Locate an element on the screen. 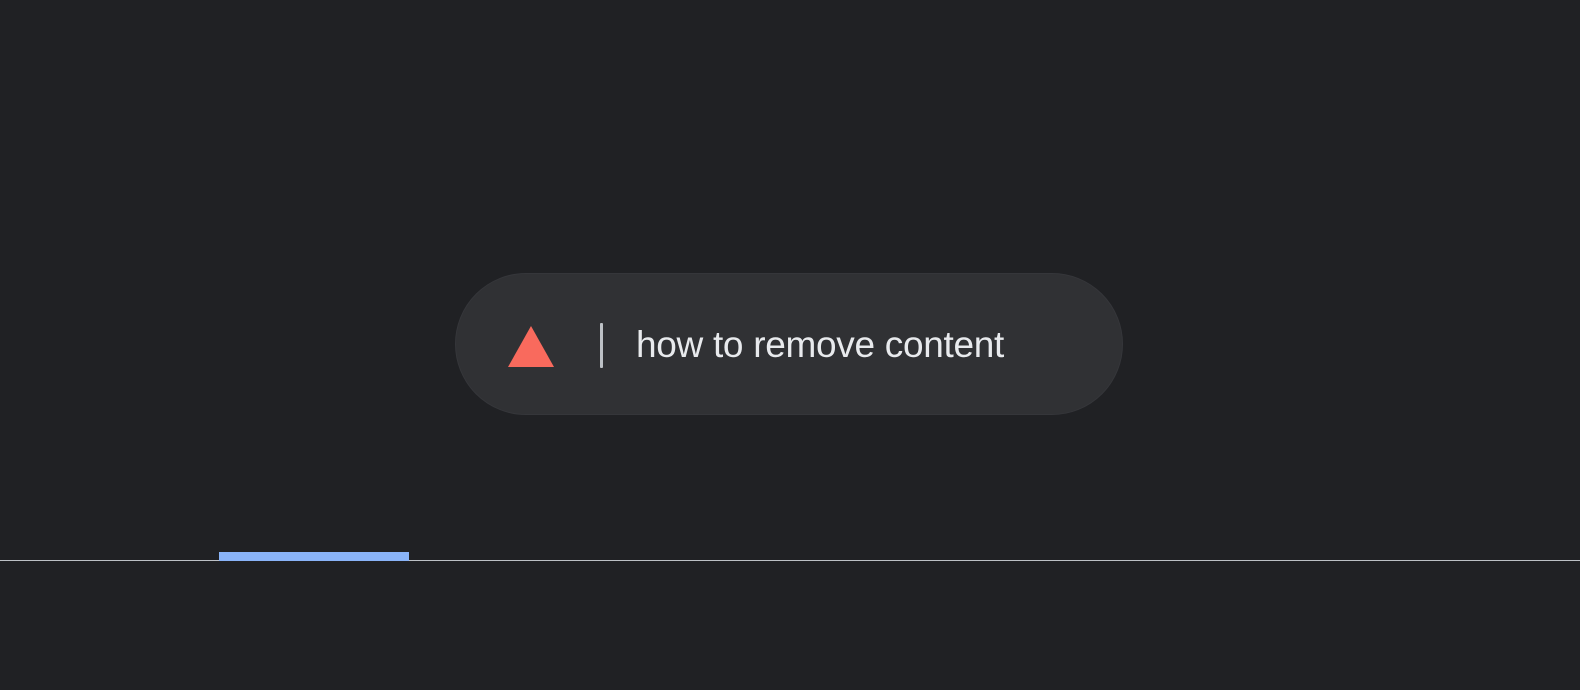 This screenshot has height=690, width=1580. active-tab-indicator is located at coordinates (314, 556).